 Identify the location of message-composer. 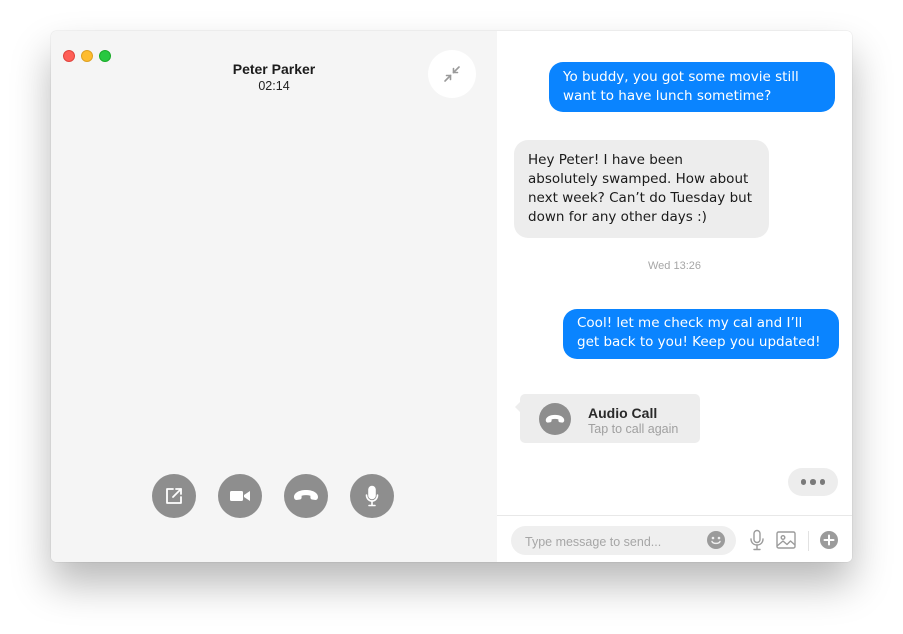
(674, 538).